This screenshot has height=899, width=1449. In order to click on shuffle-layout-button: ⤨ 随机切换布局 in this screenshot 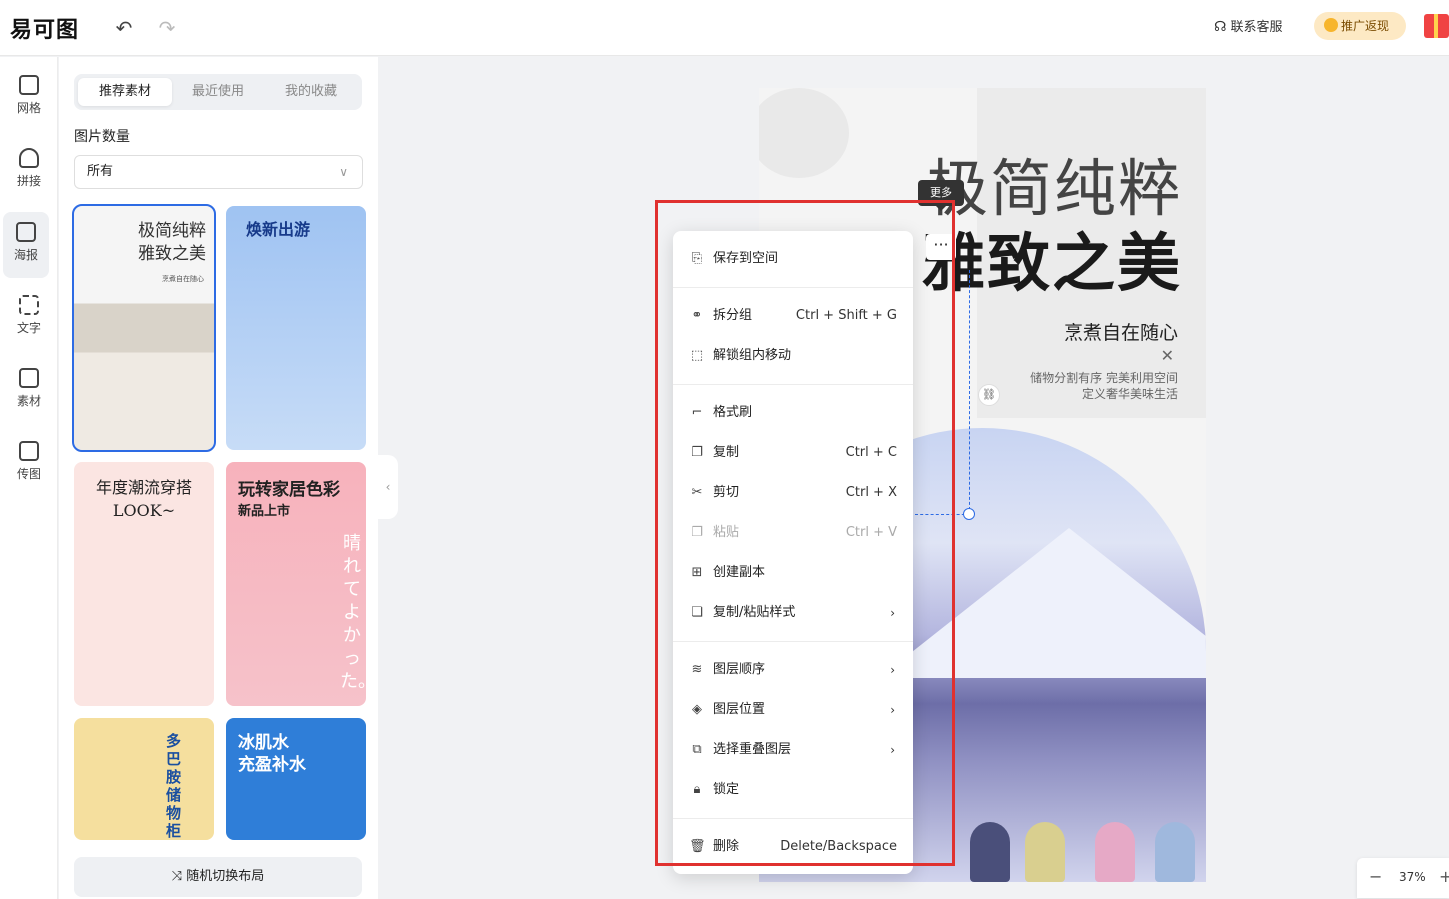, I will do `click(218, 877)`.